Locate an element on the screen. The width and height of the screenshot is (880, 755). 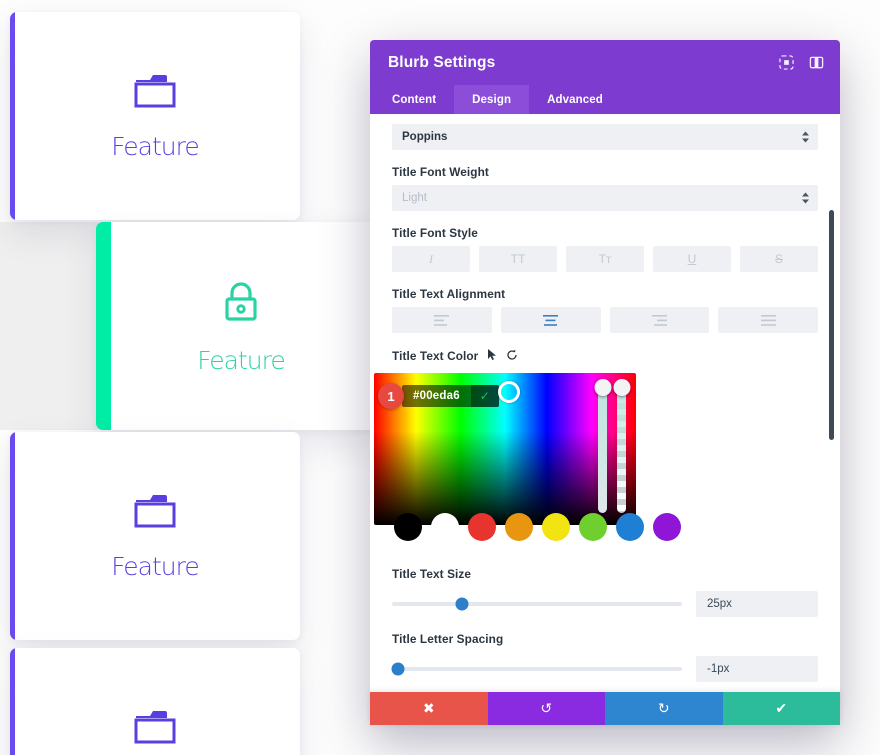
scrollbar-track is located at coordinates (833, 419).